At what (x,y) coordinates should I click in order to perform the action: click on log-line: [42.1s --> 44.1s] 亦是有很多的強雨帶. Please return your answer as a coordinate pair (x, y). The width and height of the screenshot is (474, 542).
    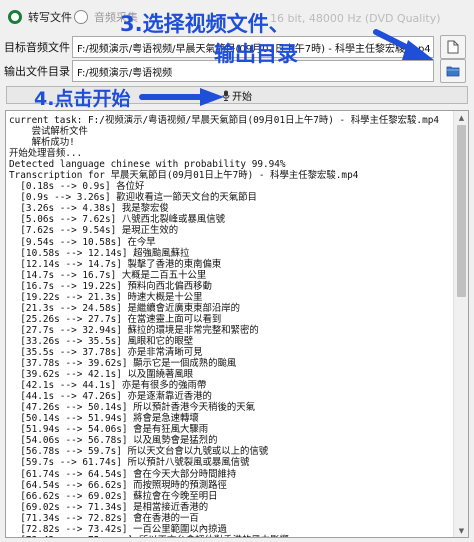
    Looking at the image, I should click on (108, 386).